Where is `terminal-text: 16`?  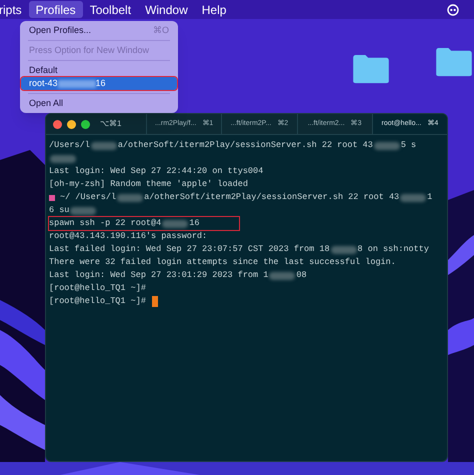 terminal-text: 16 is located at coordinates (194, 223).